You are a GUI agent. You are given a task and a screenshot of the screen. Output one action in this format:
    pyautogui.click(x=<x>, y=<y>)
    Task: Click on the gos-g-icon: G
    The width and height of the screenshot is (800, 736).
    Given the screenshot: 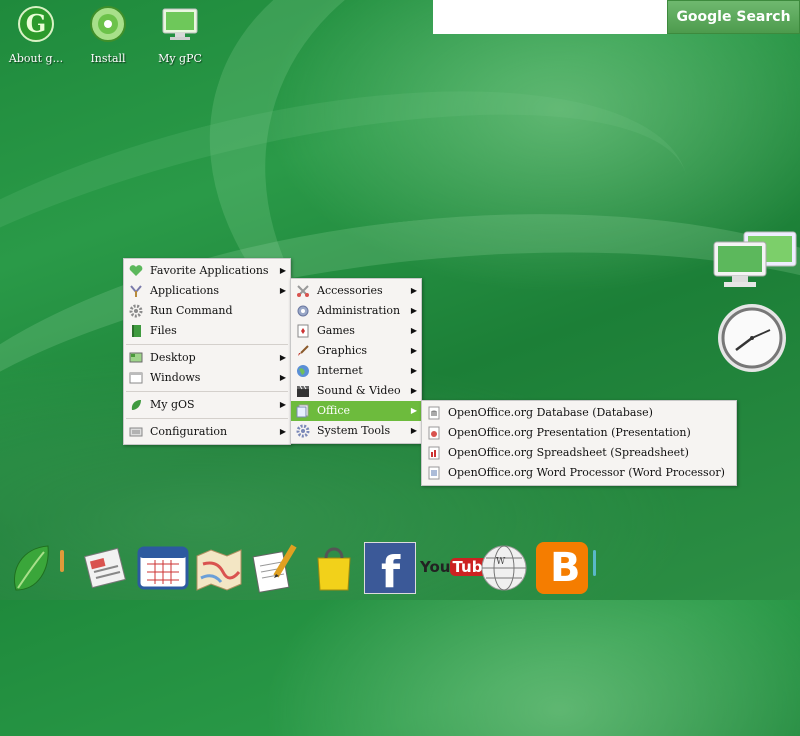 What is the action you would take?
    pyautogui.click(x=36, y=24)
    